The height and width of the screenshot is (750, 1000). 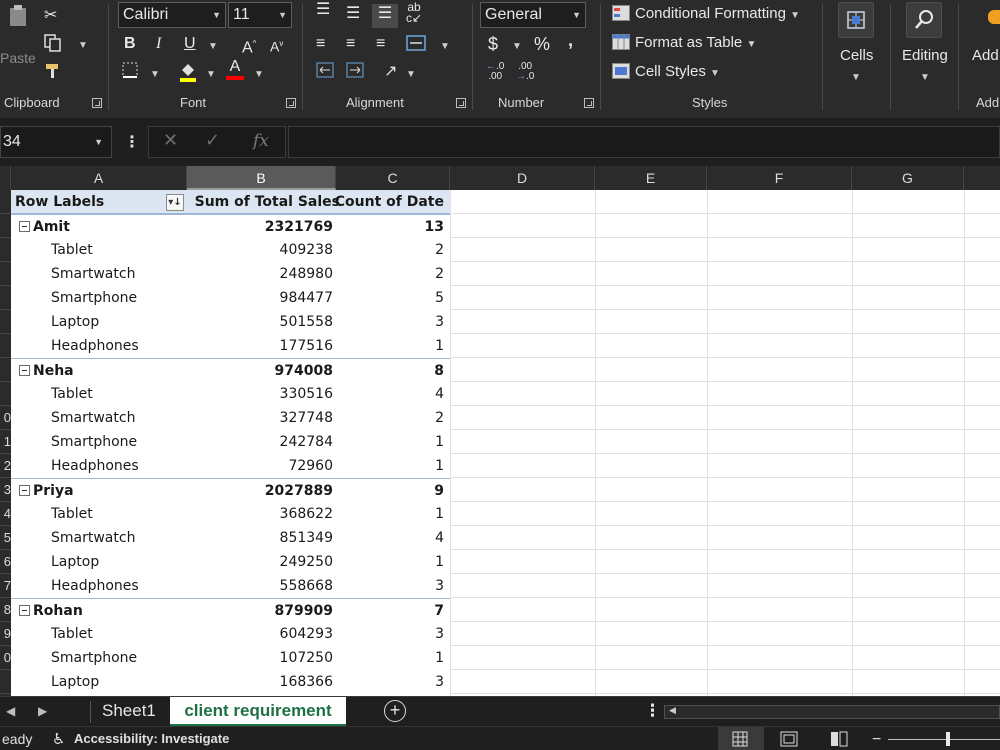 I want to click on pivot-group-row: Neha 974008 8, so click(x=230, y=370).